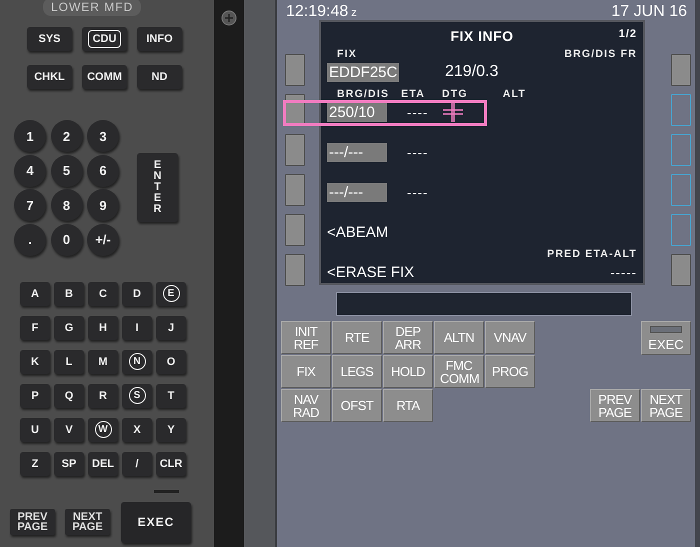 Image resolution: width=700 pixels, height=547 pixels. What do you see at coordinates (49, 77) in the screenshot?
I see `mode-button: CHKL` at bounding box center [49, 77].